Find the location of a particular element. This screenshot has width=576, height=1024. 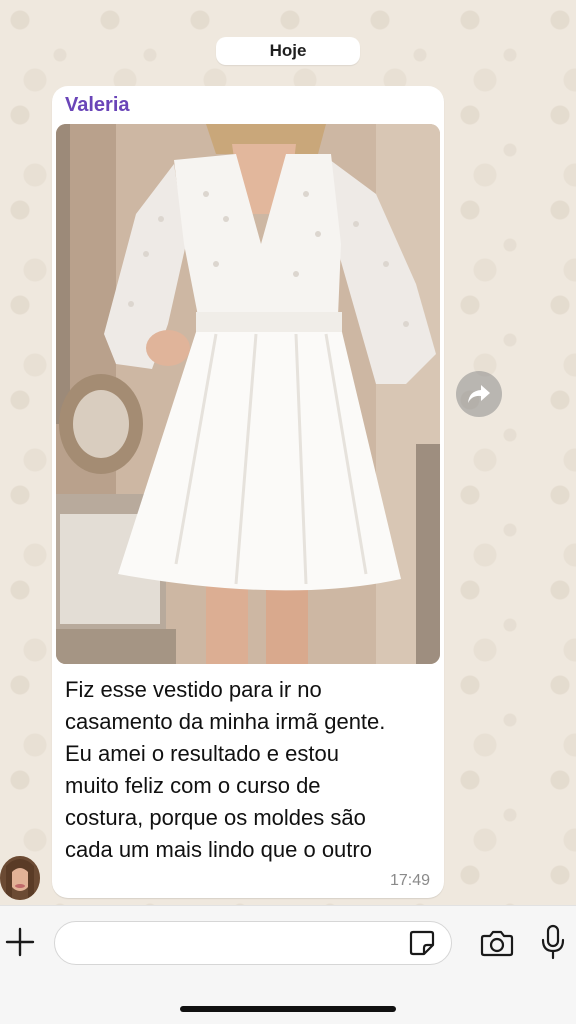

sender-avatar is located at coordinates (20, 878).